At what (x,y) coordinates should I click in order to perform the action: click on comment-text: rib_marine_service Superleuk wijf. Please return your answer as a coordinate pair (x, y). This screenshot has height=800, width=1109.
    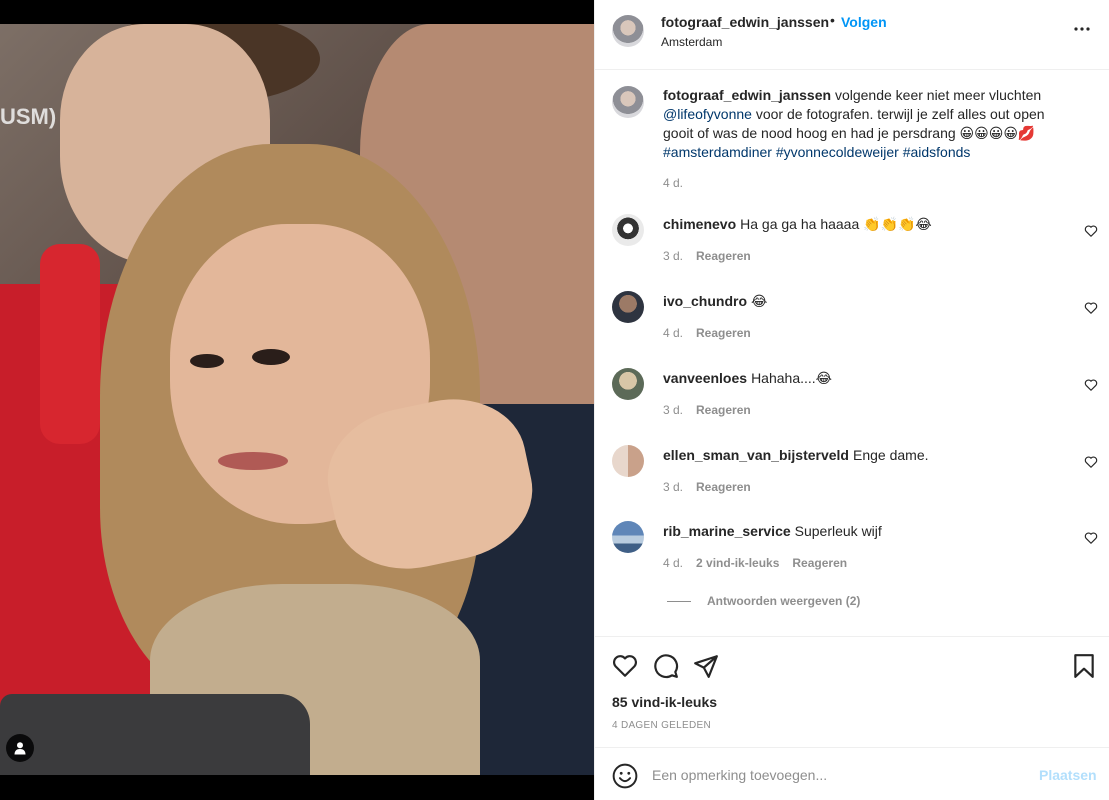
    Looking at the image, I should click on (868, 531).